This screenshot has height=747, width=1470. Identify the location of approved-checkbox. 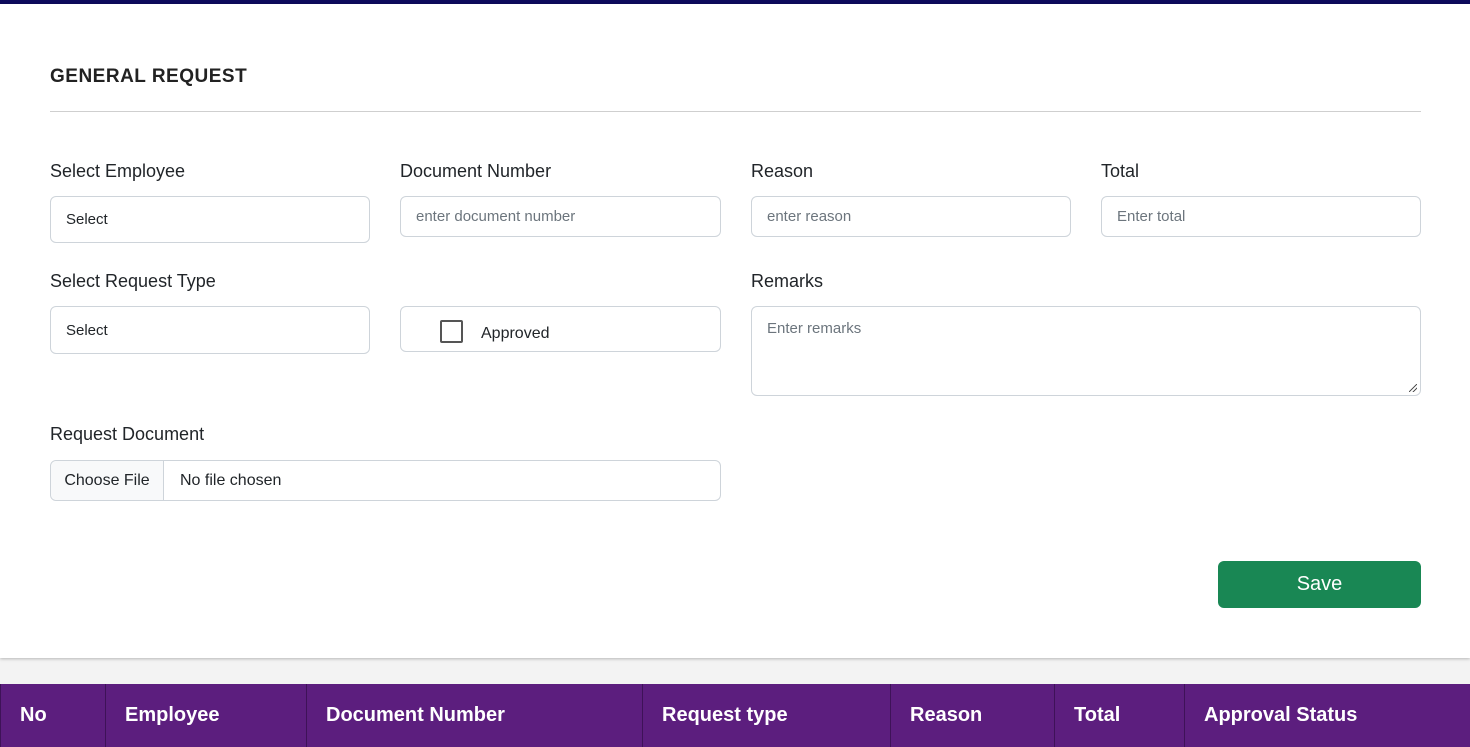
(451, 331).